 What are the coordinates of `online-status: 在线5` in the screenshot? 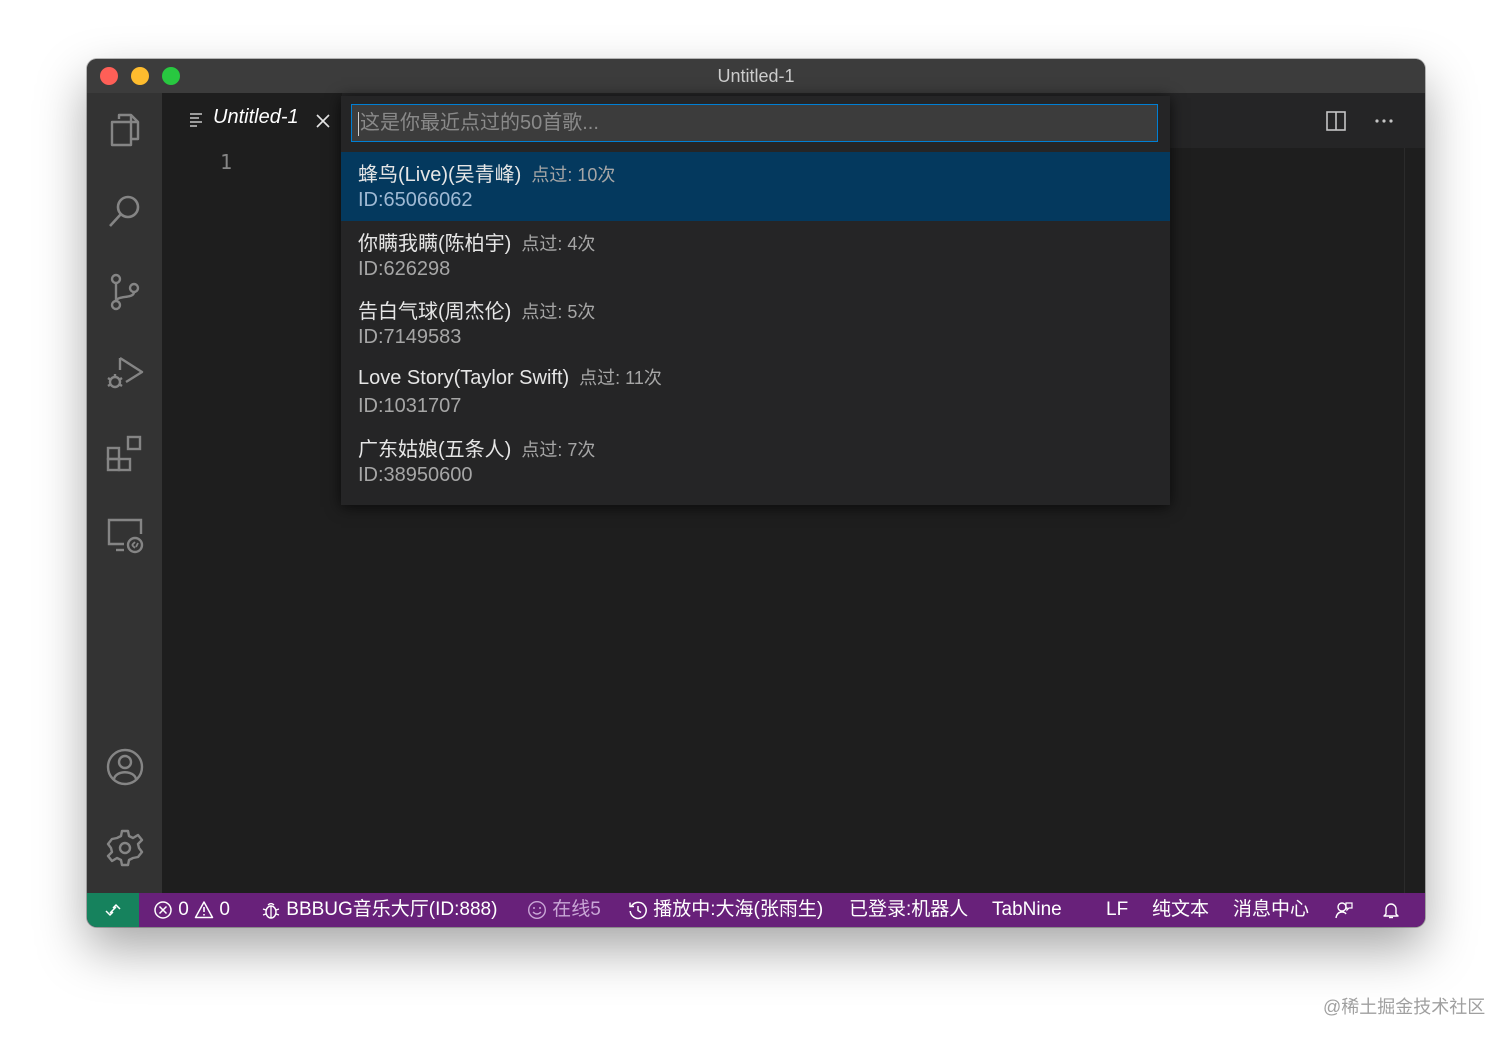 It's located at (564, 910).